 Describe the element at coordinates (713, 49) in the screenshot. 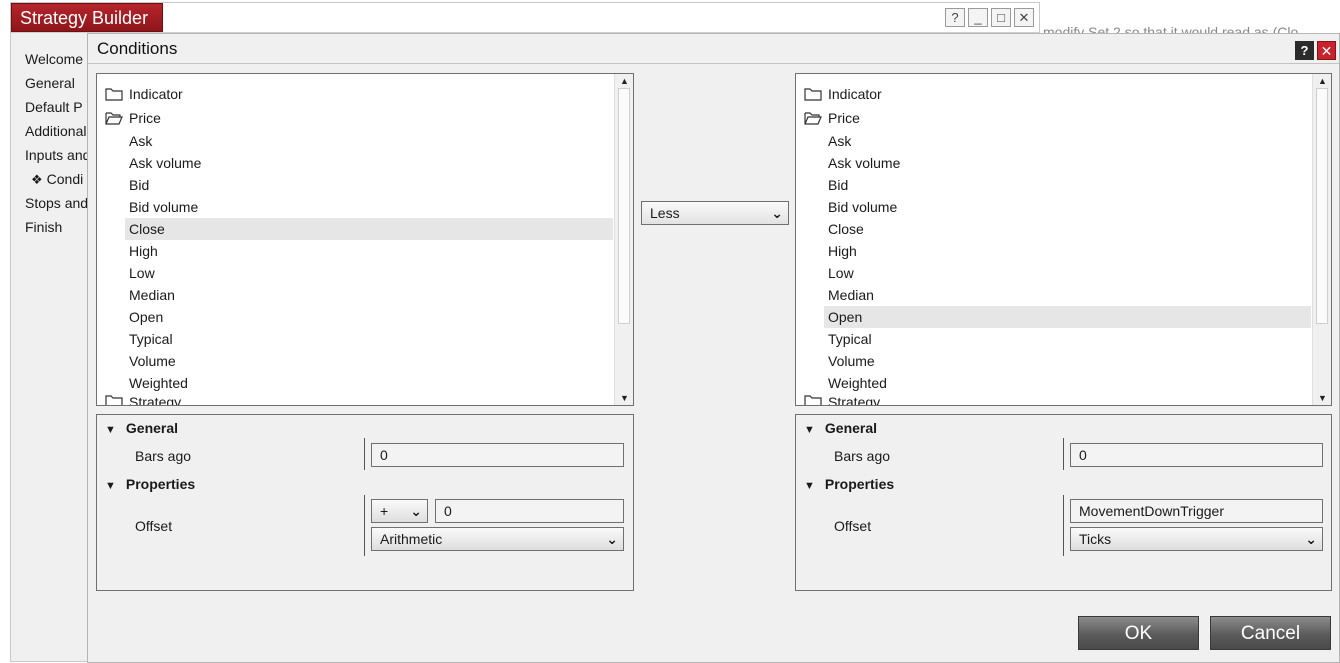

I see `dialog-titlebar: Conditions ? ✕` at that location.